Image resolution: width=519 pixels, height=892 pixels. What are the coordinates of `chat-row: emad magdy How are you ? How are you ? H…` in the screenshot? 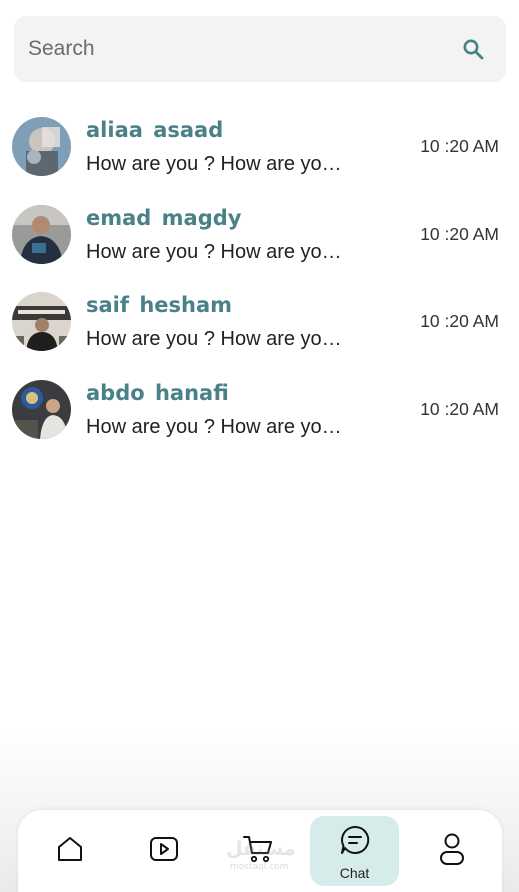 It's located at (259, 242).